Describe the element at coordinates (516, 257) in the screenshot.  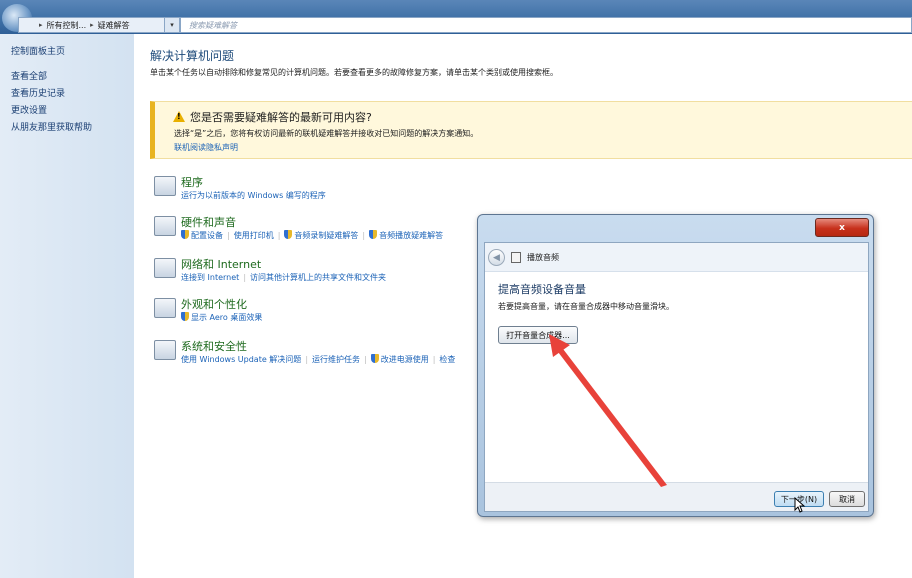
I see `troubleshooter-icon` at that location.